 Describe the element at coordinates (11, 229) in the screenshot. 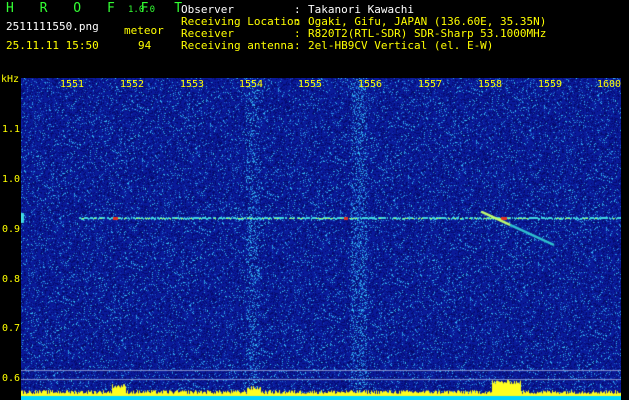

I see `freq-tick: 0.9` at that location.